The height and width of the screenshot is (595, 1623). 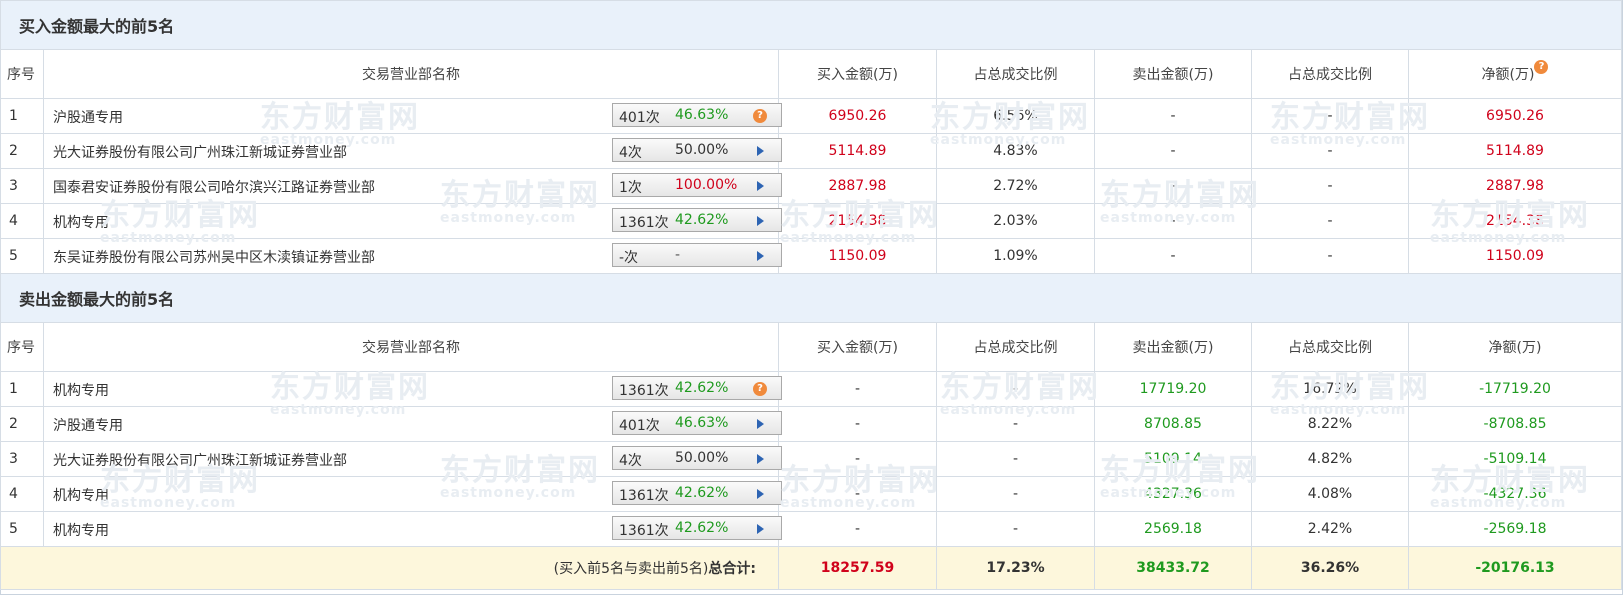 I want to click on column-header: 序号, so click(x=22, y=74).